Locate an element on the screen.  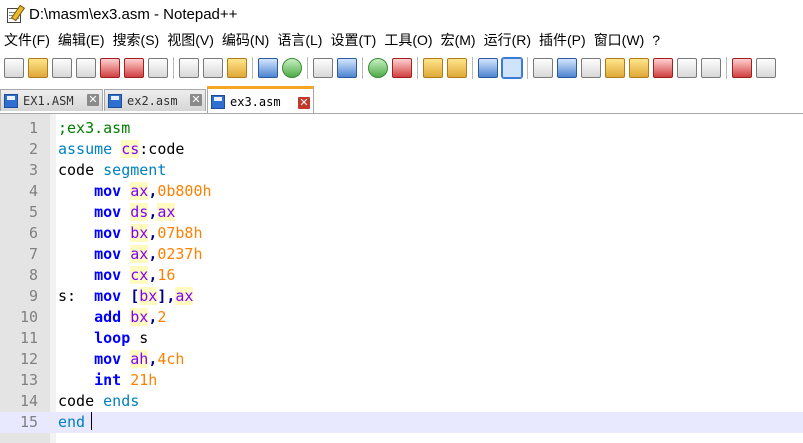
line-number: 9 is located at coordinates (33, 296).